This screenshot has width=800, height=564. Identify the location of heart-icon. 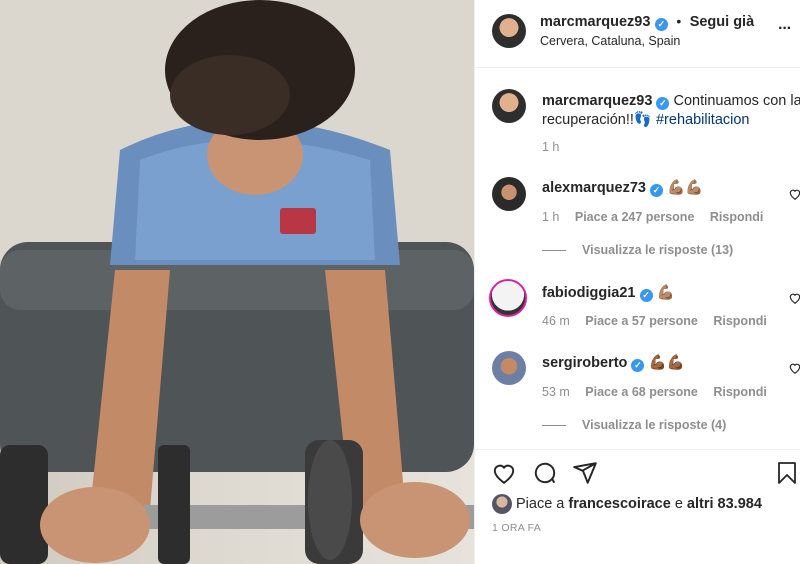
(504, 473).